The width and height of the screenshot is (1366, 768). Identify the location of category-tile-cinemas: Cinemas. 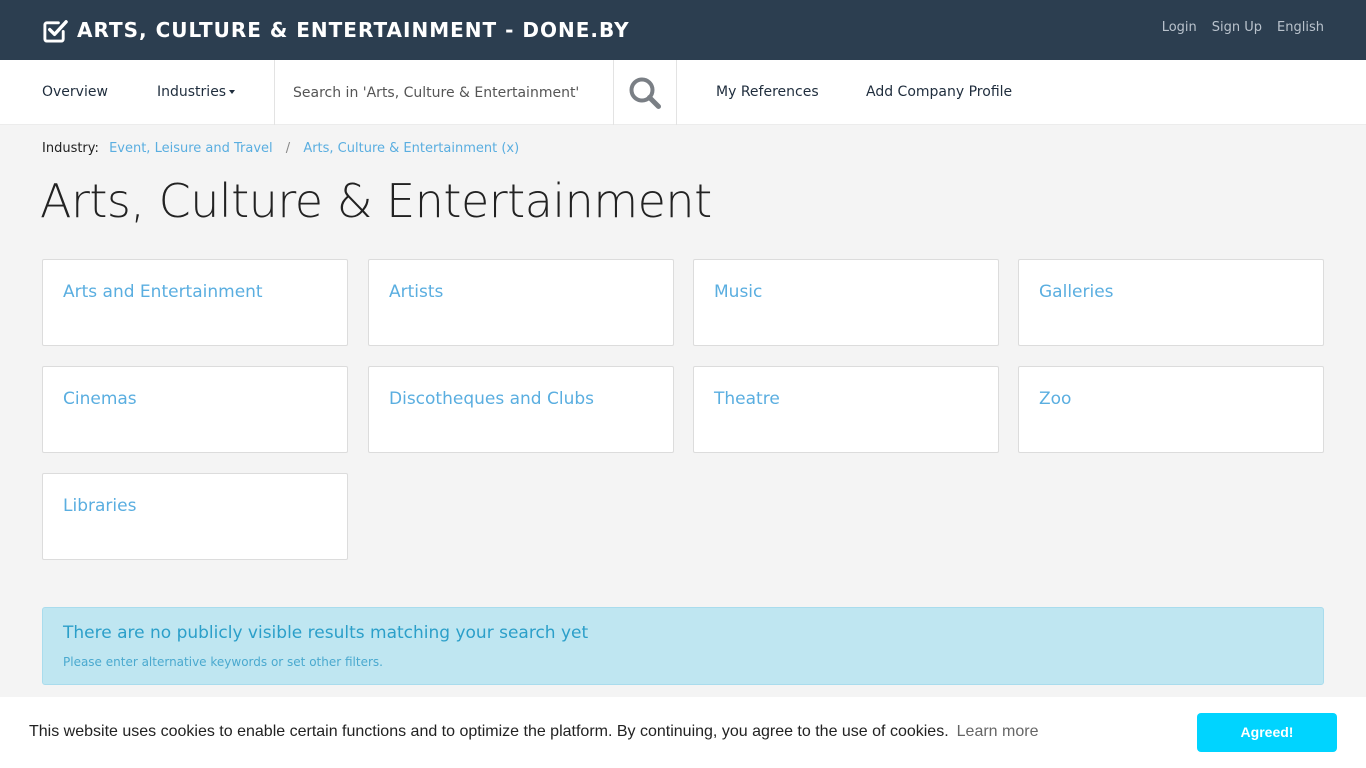
(195, 409).